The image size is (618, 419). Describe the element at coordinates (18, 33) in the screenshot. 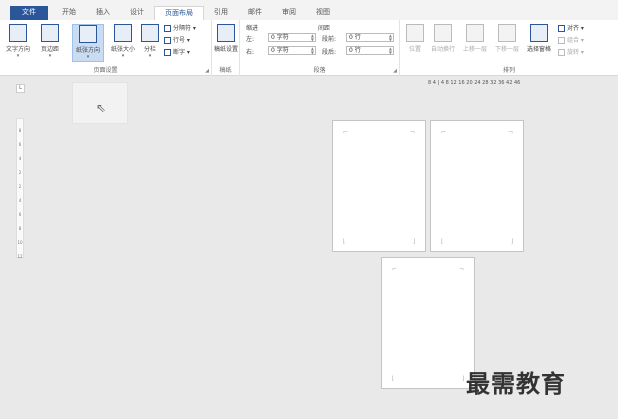

I see `text-direction-icon` at that location.